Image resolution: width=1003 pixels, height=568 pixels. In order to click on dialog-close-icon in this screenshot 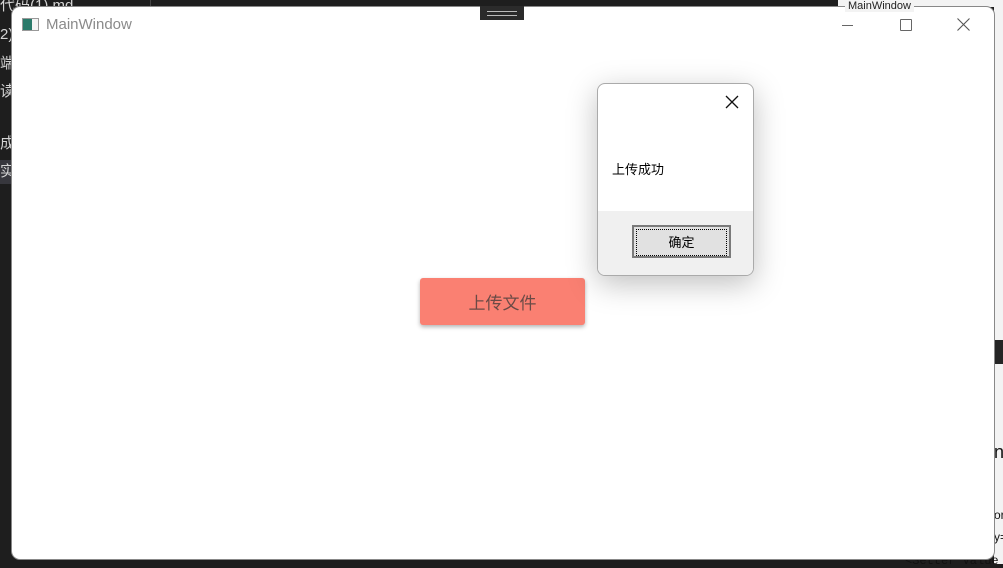, I will do `click(732, 102)`.